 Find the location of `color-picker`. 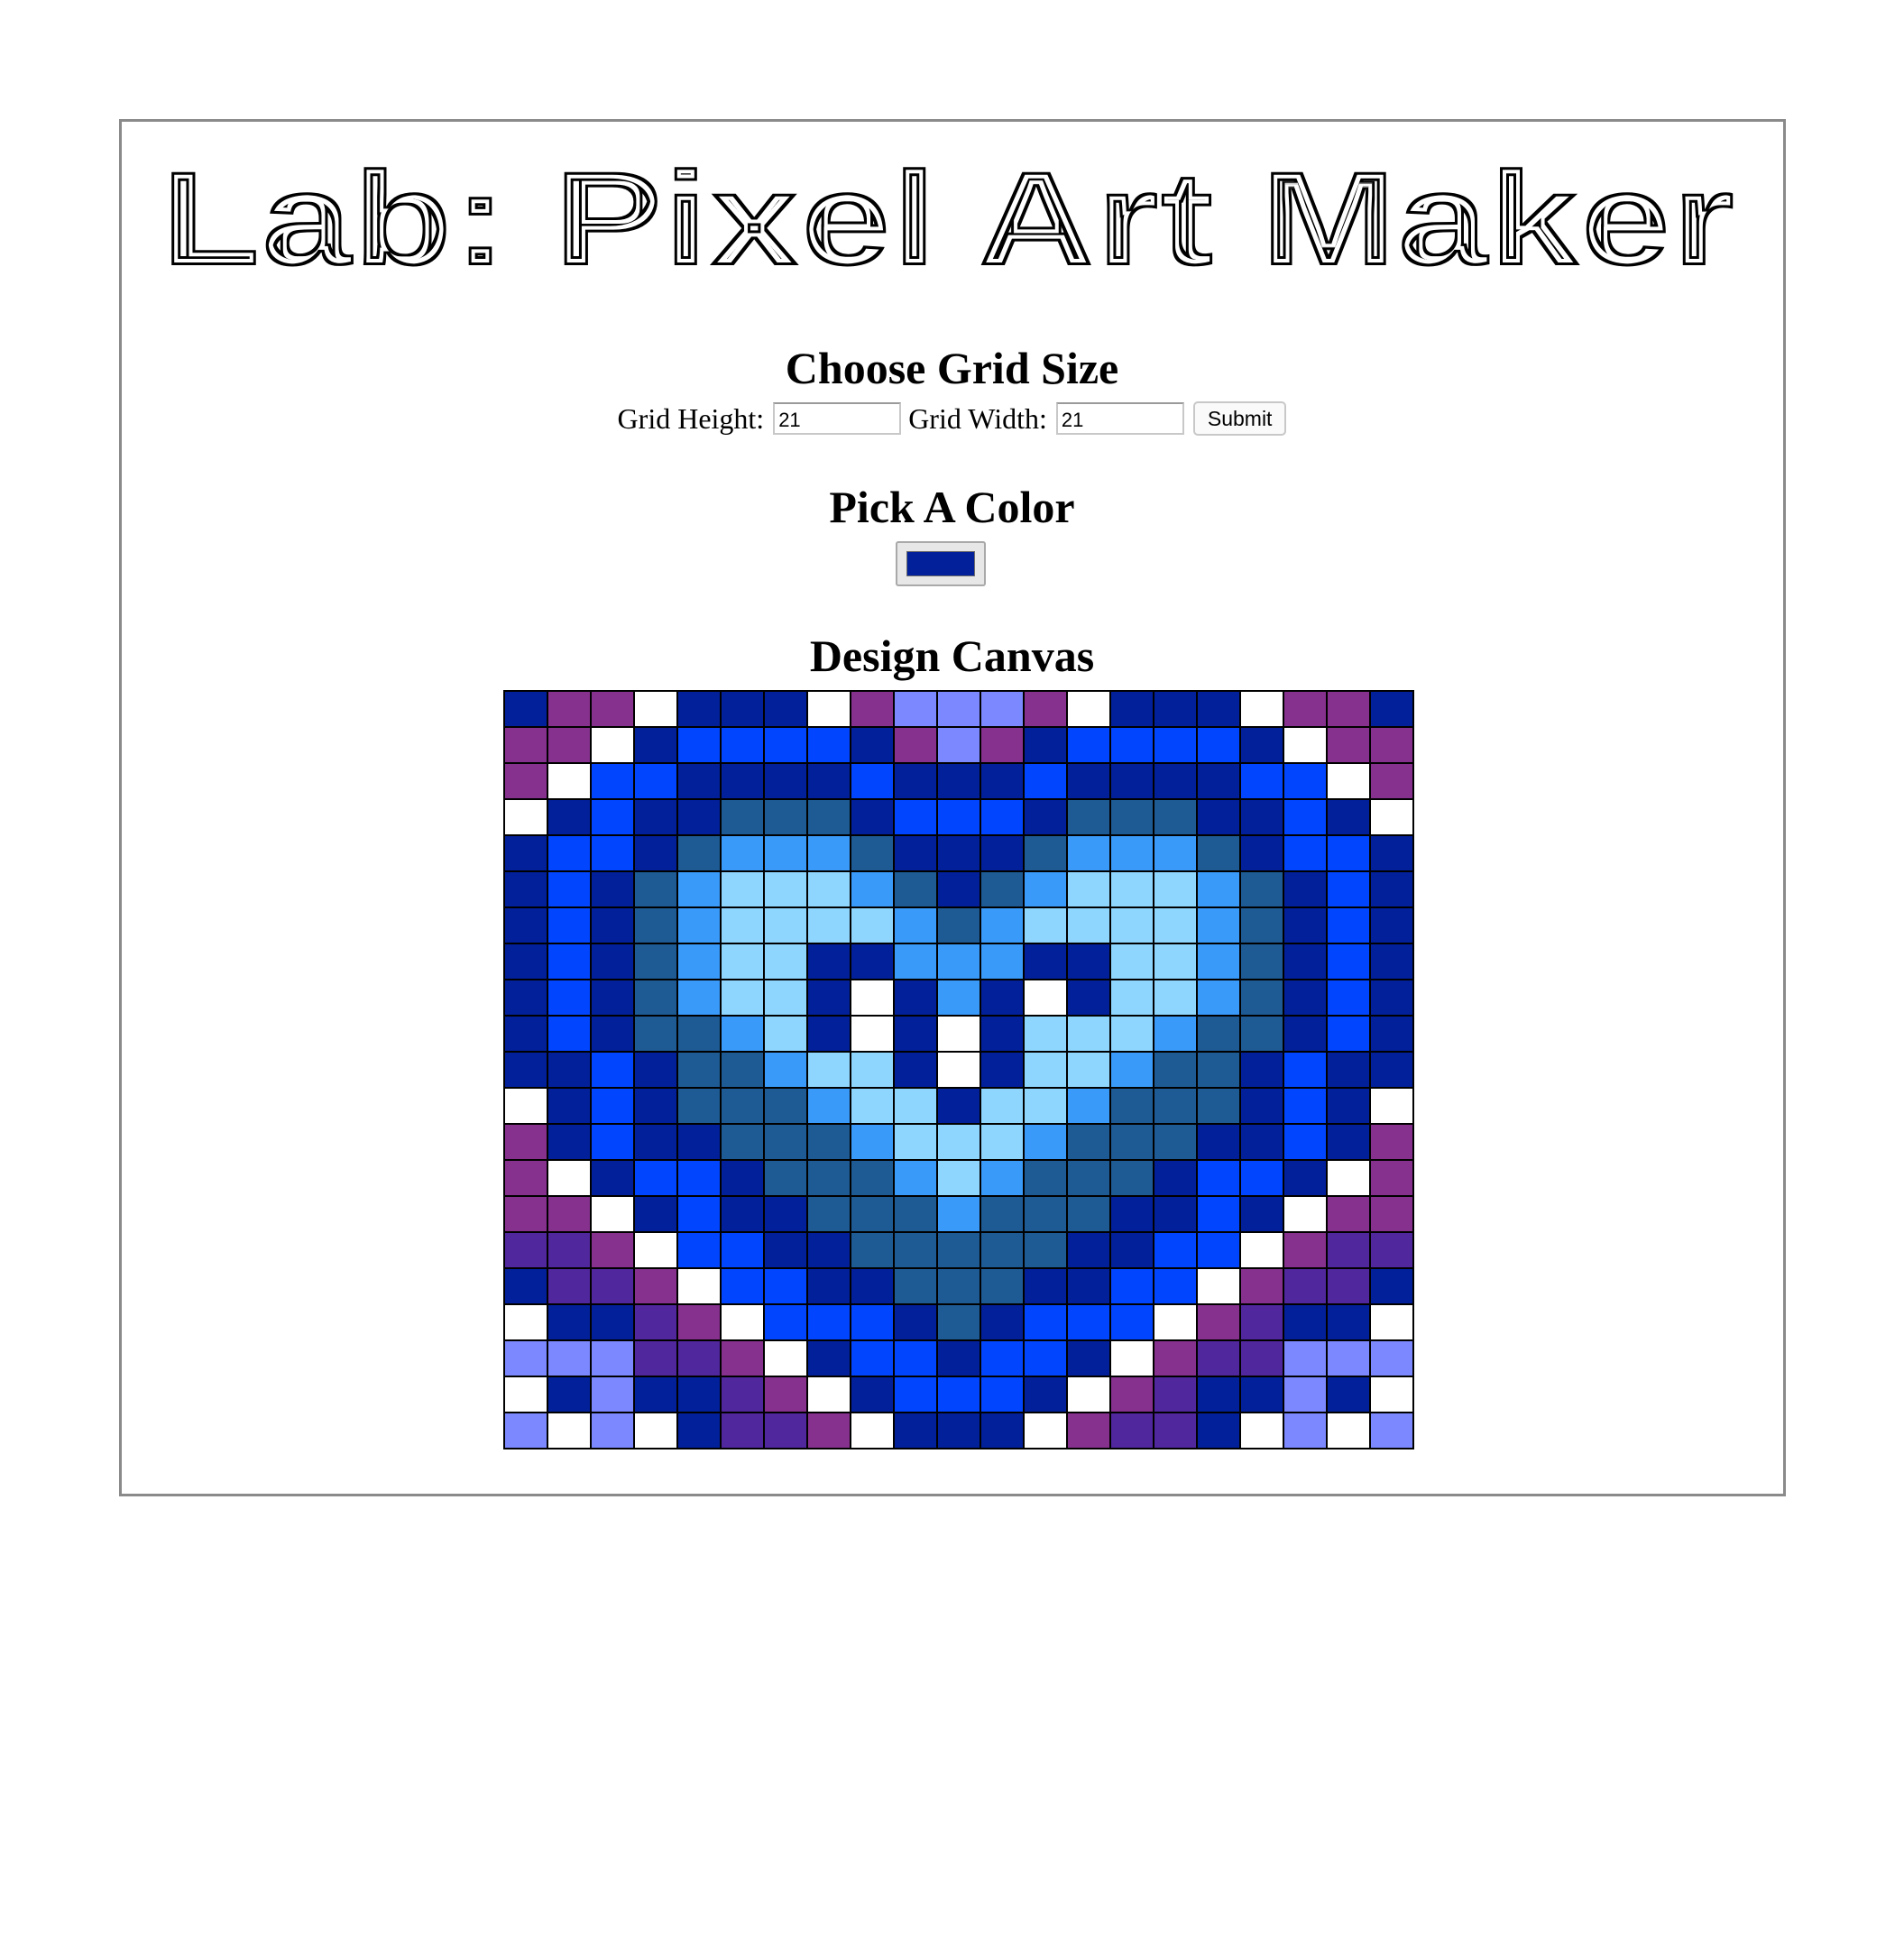

color-picker is located at coordinates (941, 563).